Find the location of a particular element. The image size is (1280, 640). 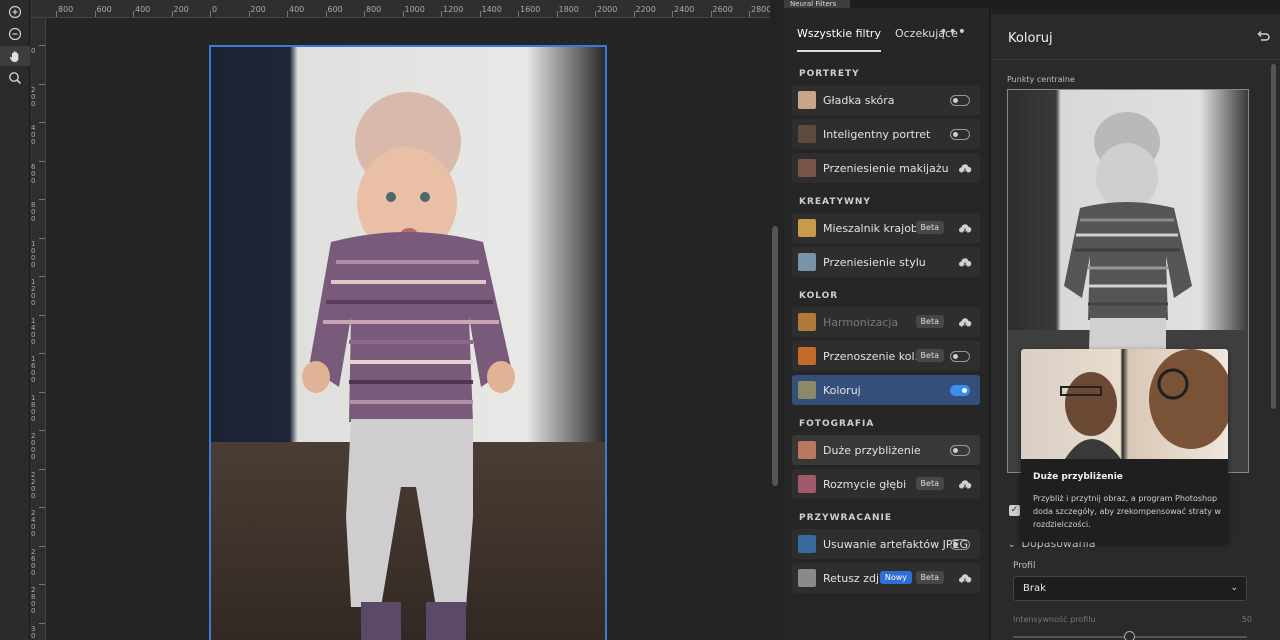

filter-label: Duże przybliżenie is located at coordinates (872, 450).